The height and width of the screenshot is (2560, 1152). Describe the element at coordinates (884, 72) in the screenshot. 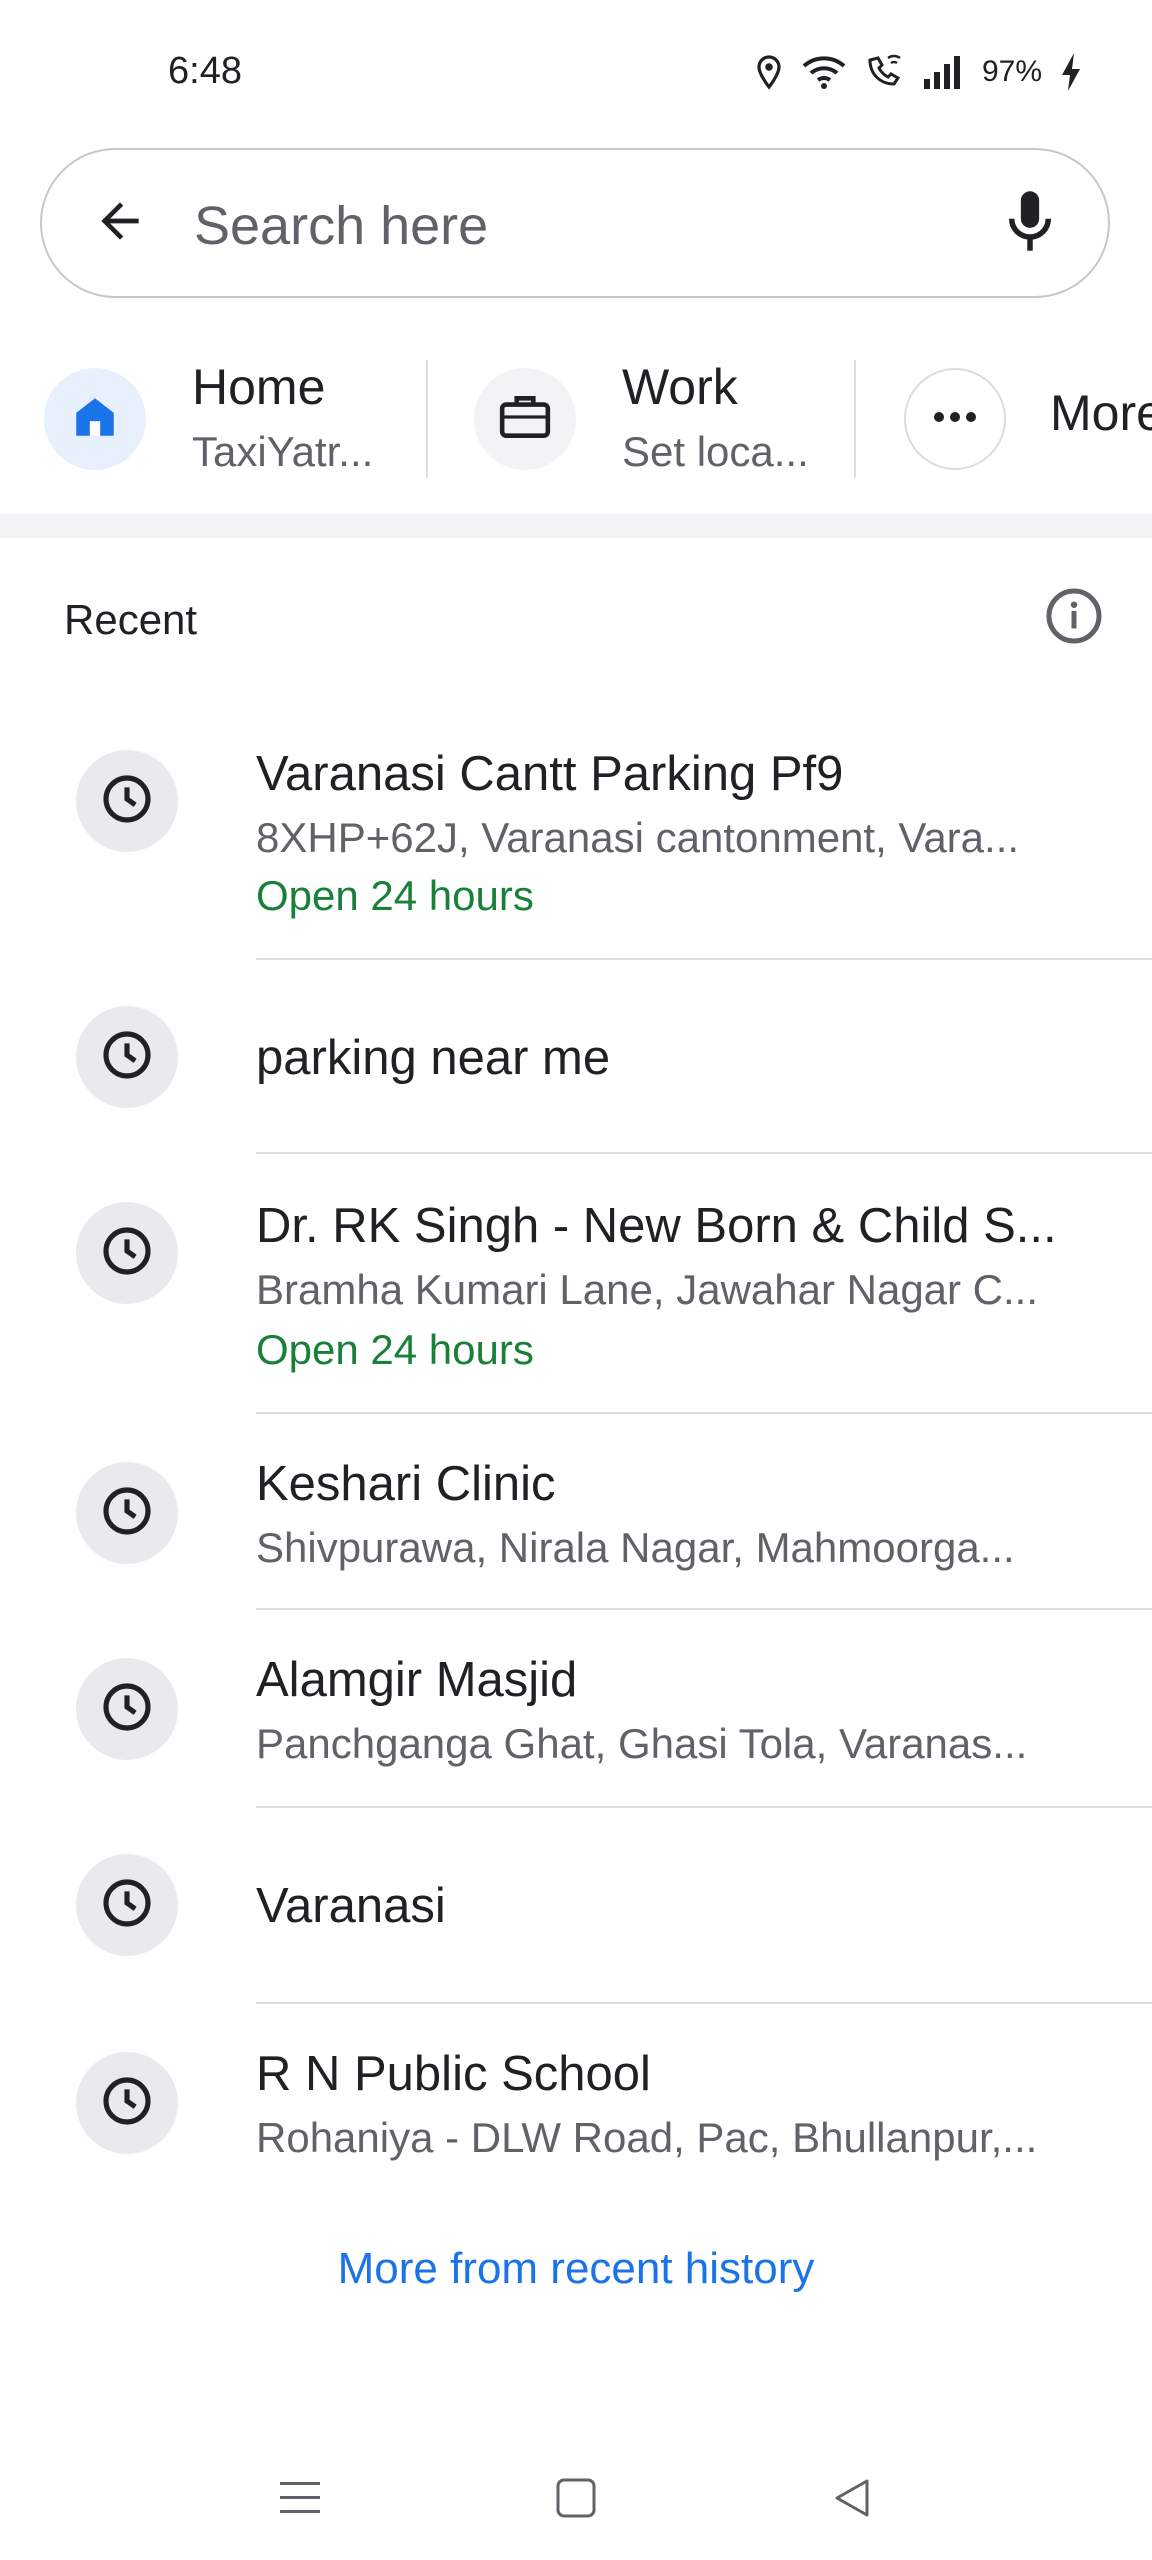

I see `wifi-calling-icon` at that location.